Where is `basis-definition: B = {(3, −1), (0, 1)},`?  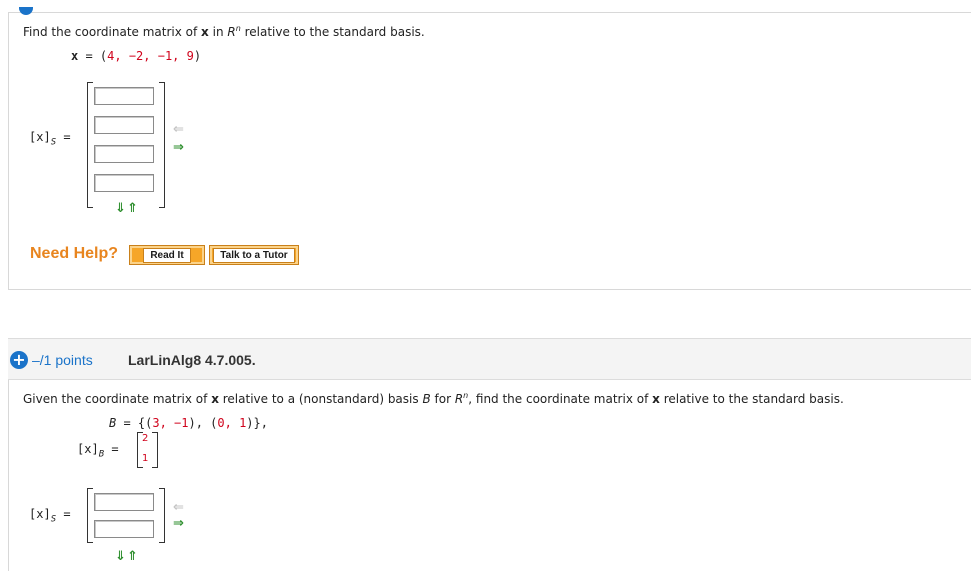 basis-definition: B = {(3, −1), (0, 1)}, is located at coordinates (188, 423).